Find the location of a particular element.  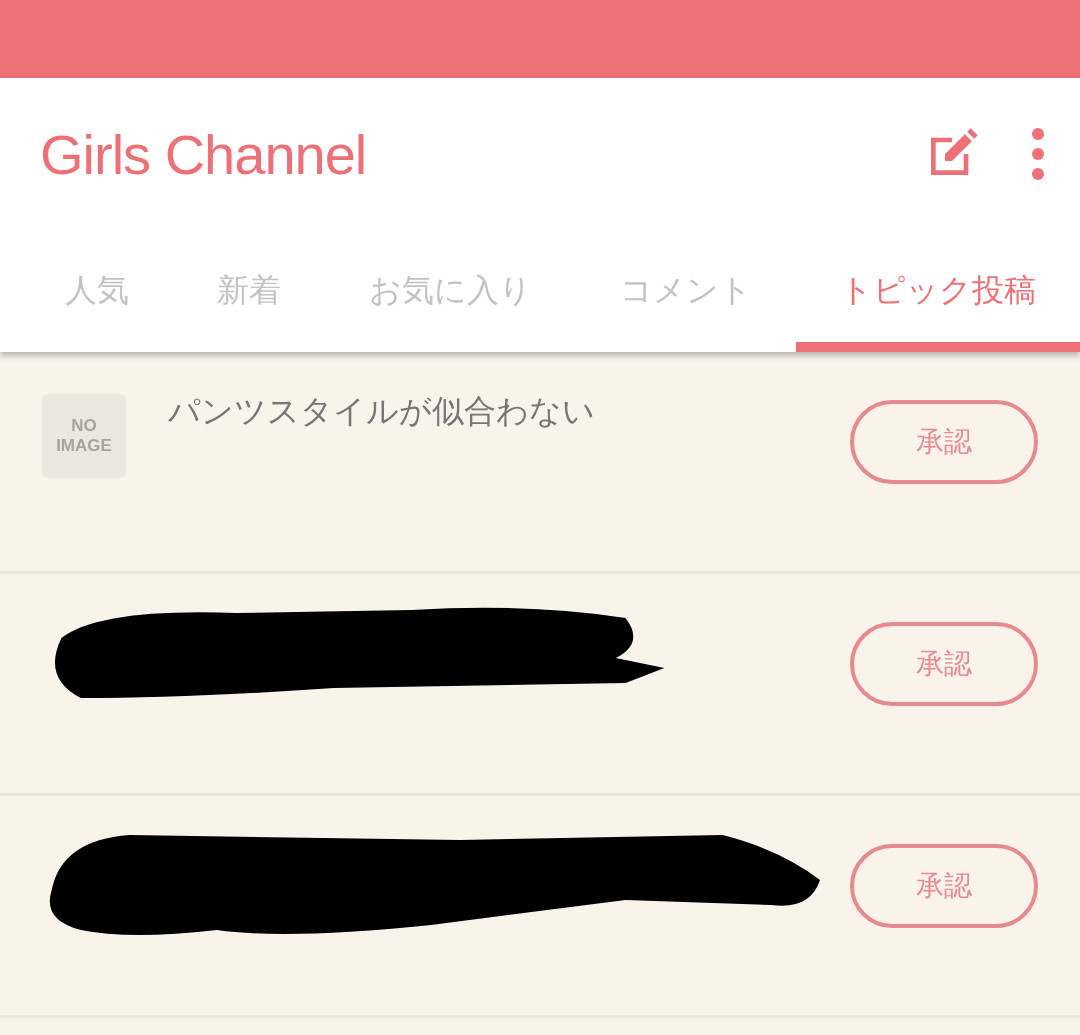

tab: 人気 is located at coordinates (97, 291).